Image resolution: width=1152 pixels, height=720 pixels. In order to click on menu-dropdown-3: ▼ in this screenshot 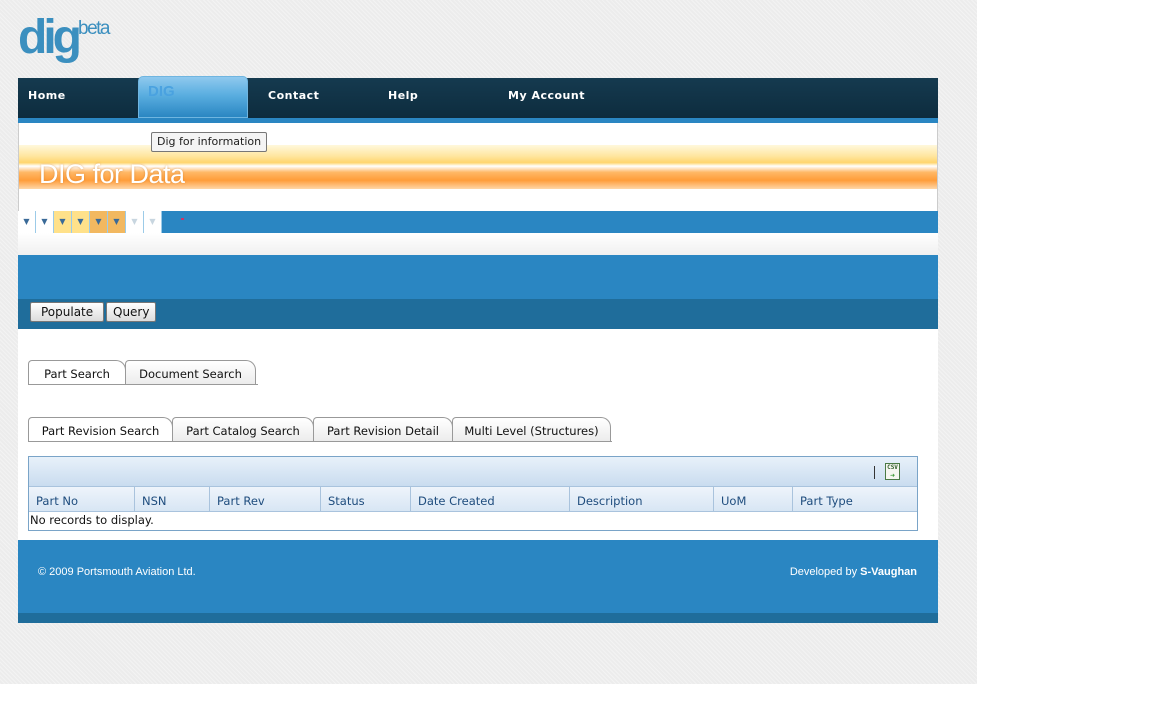, I will do `click(63, 222)`.